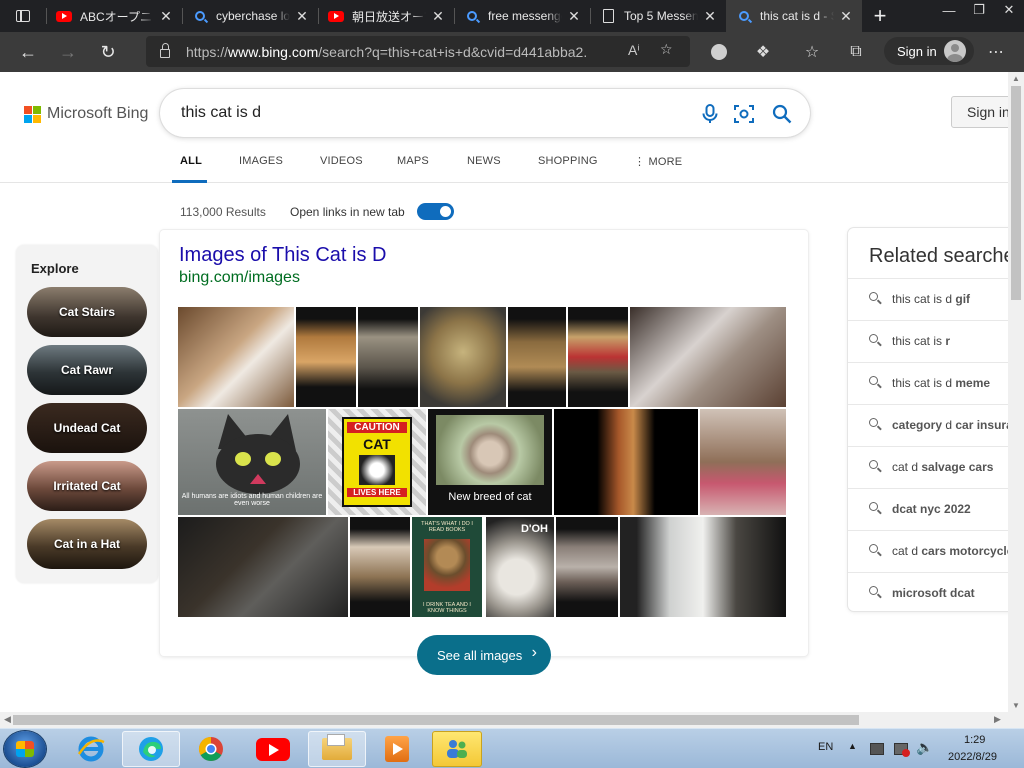  What do you see at coordinates (7, 719) in the screenshot?
I see `scroll-left-icon: ◀` at bounding box center [7, 719].